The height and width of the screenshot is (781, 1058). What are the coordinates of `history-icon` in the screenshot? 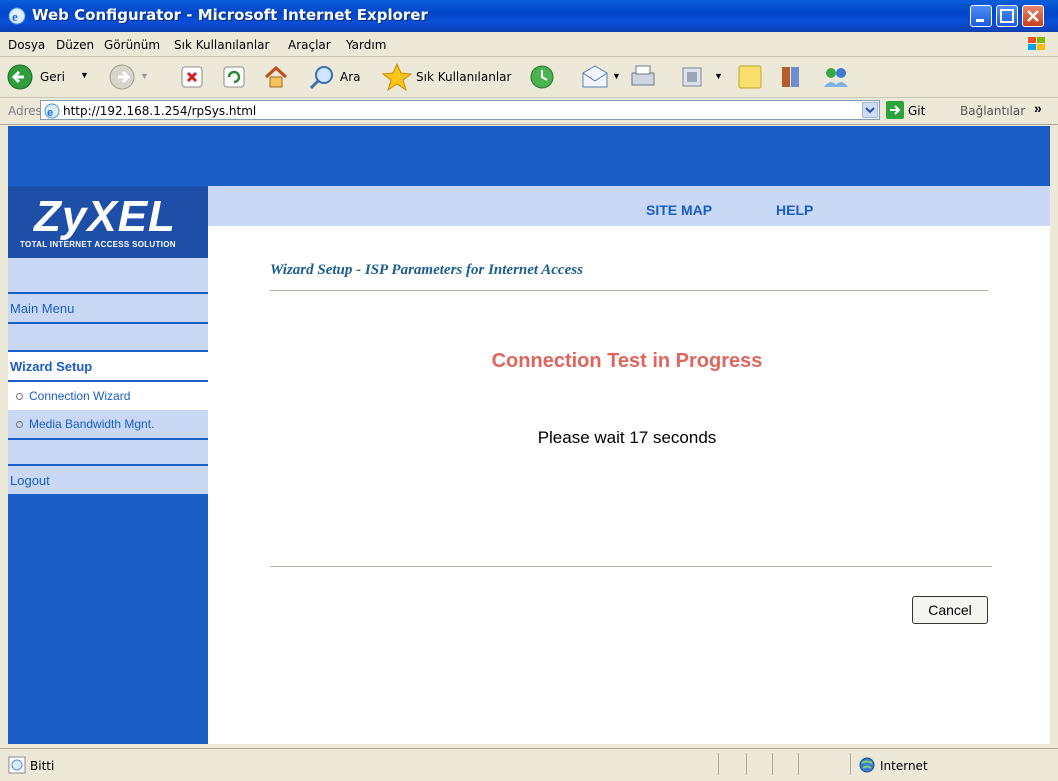 It's located at (542, 77).